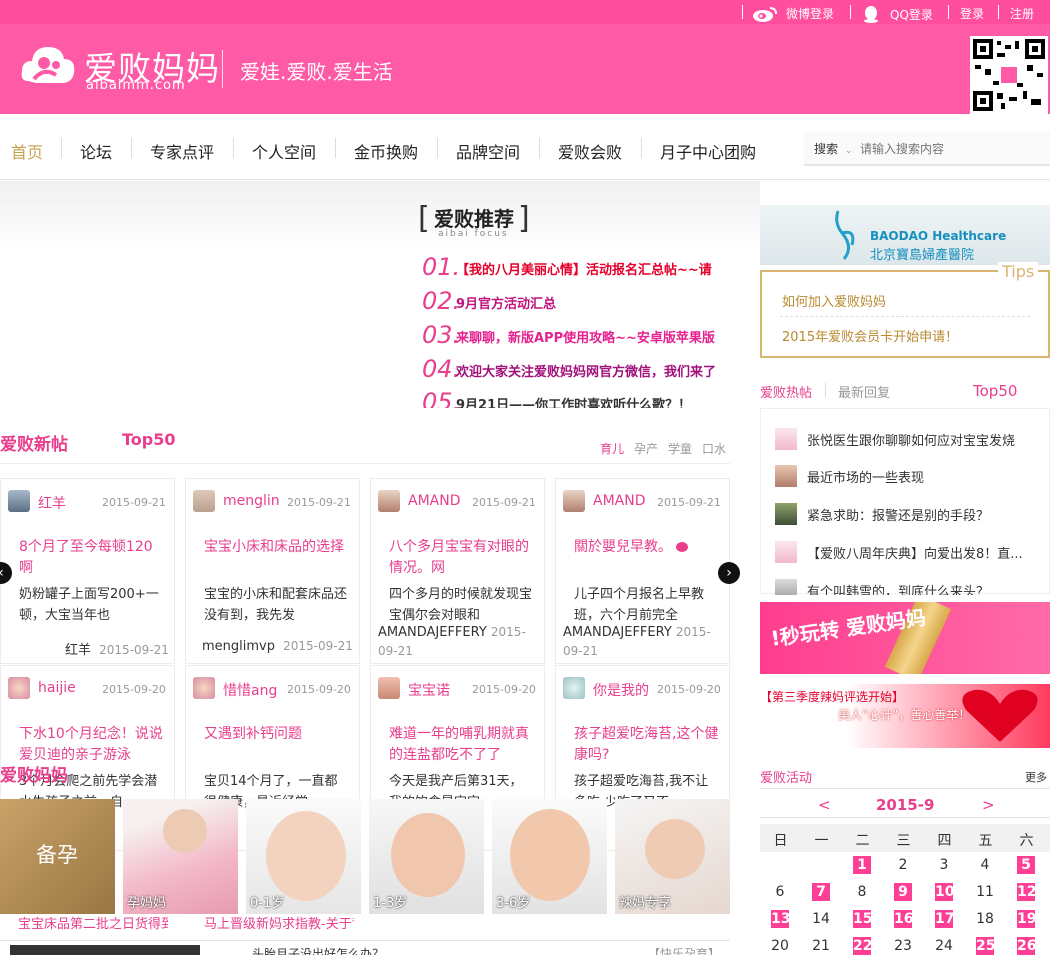  Describe the element at coordinates (149, 439) in the screenshot. I see `new-posts-top50-link: Top50` at that location.